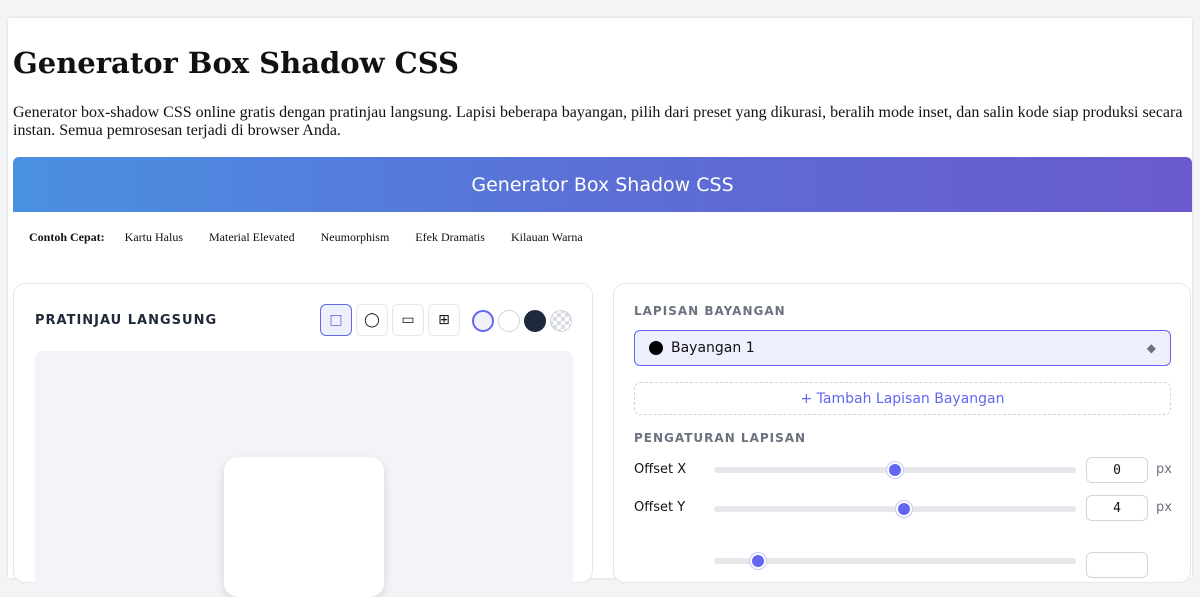 The height and width of the screenshot is (597, 1200). I want to click on offset-x-slider, so click(895, 470).